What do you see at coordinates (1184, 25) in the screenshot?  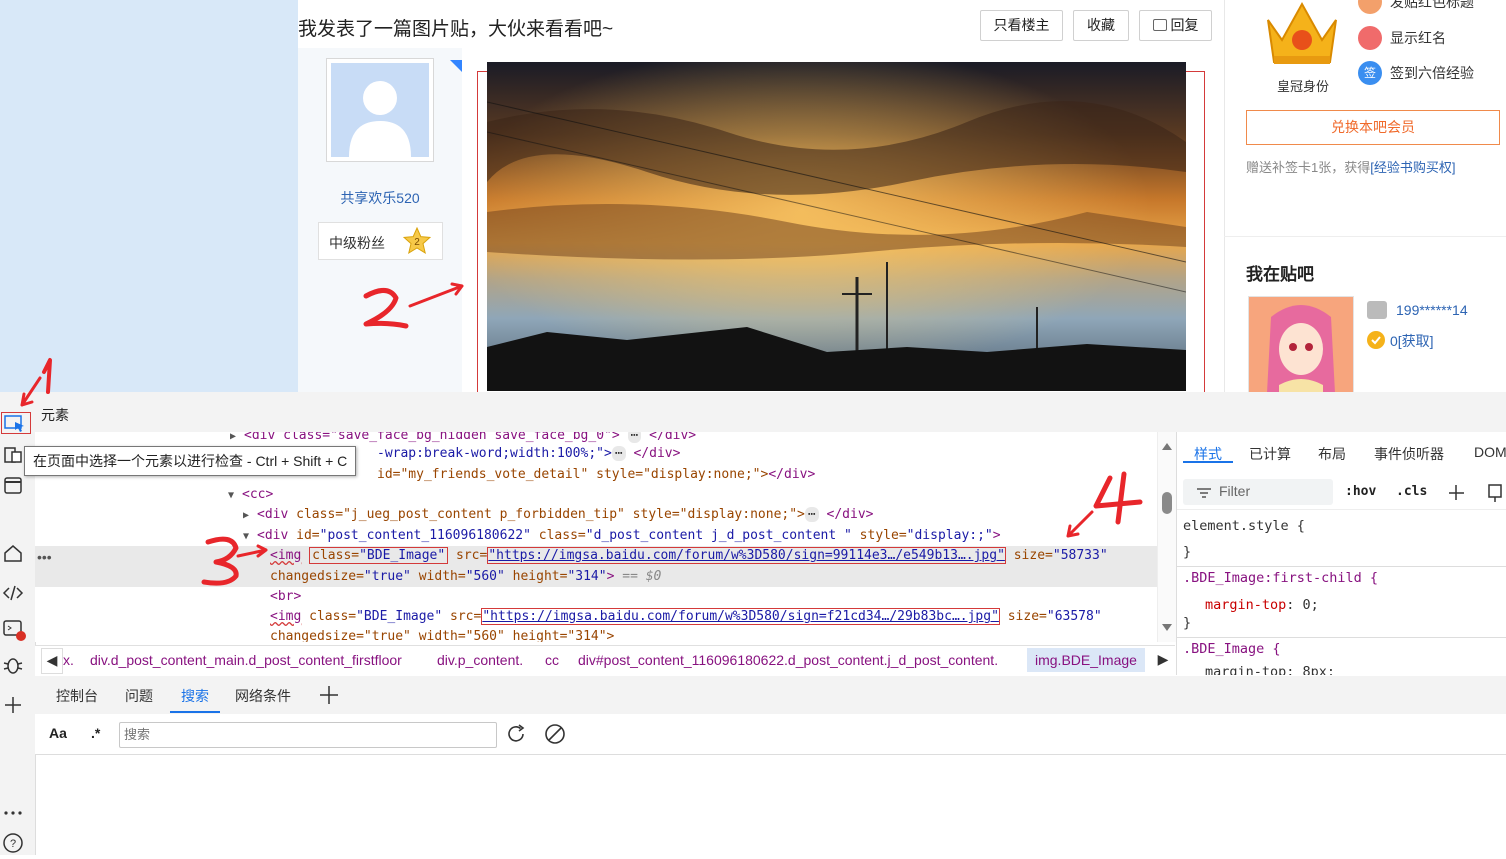 I see `reply-button-label: 回复` at bounding box center [1184, 25].